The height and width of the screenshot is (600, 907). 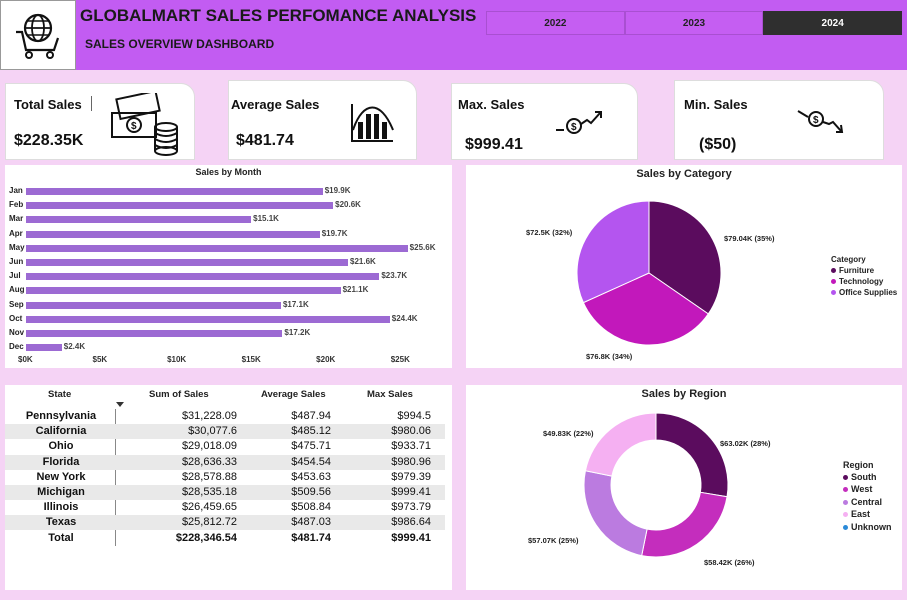 I want to click on table-row: California $30,077.6 $485.12 $980.06, so click(x=225, y=432).